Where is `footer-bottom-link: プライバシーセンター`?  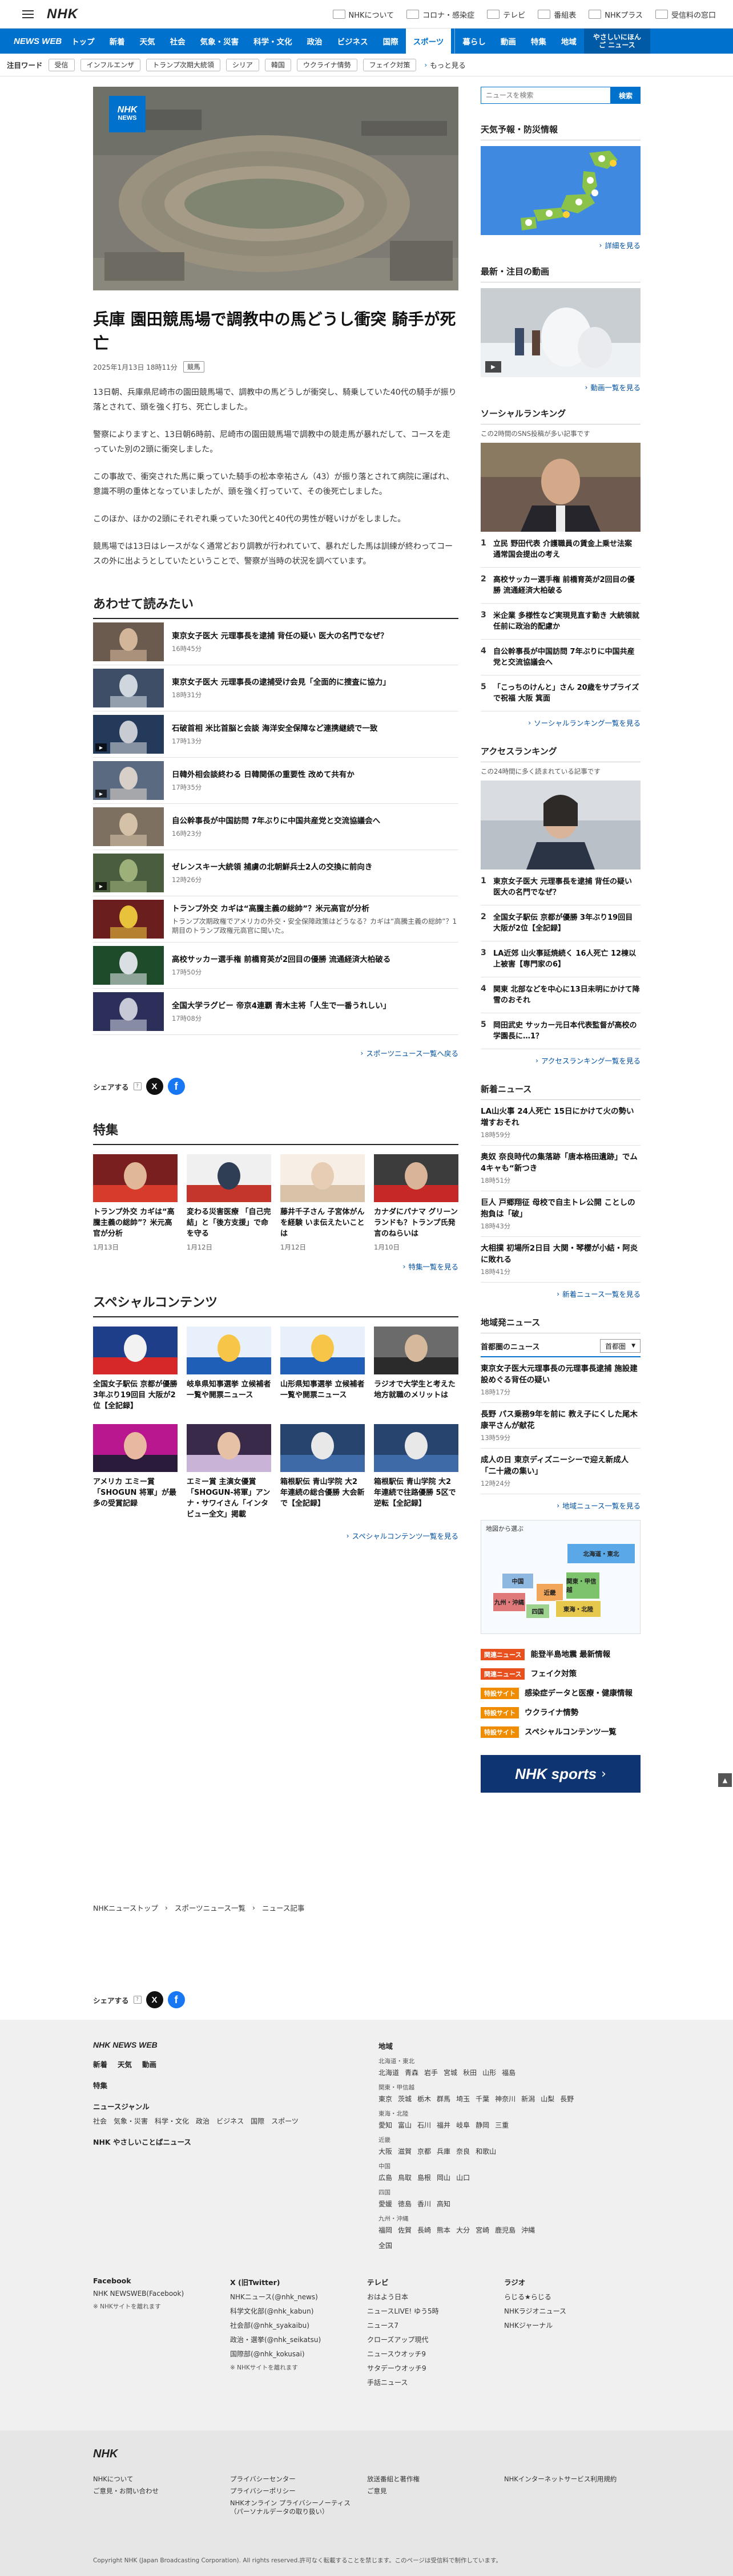
footer-bottom-link: プライバシーセンター is located at coordinates (294, 2480).